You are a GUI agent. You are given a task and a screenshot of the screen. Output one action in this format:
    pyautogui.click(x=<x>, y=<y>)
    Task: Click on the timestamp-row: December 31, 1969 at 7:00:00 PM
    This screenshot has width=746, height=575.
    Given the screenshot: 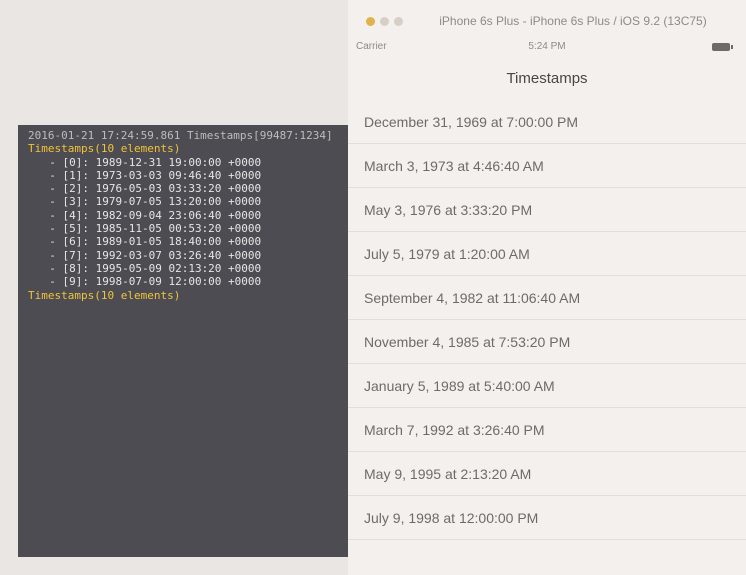 What is the action you would take?
    pyautogui.click(x=547, y=122)
    